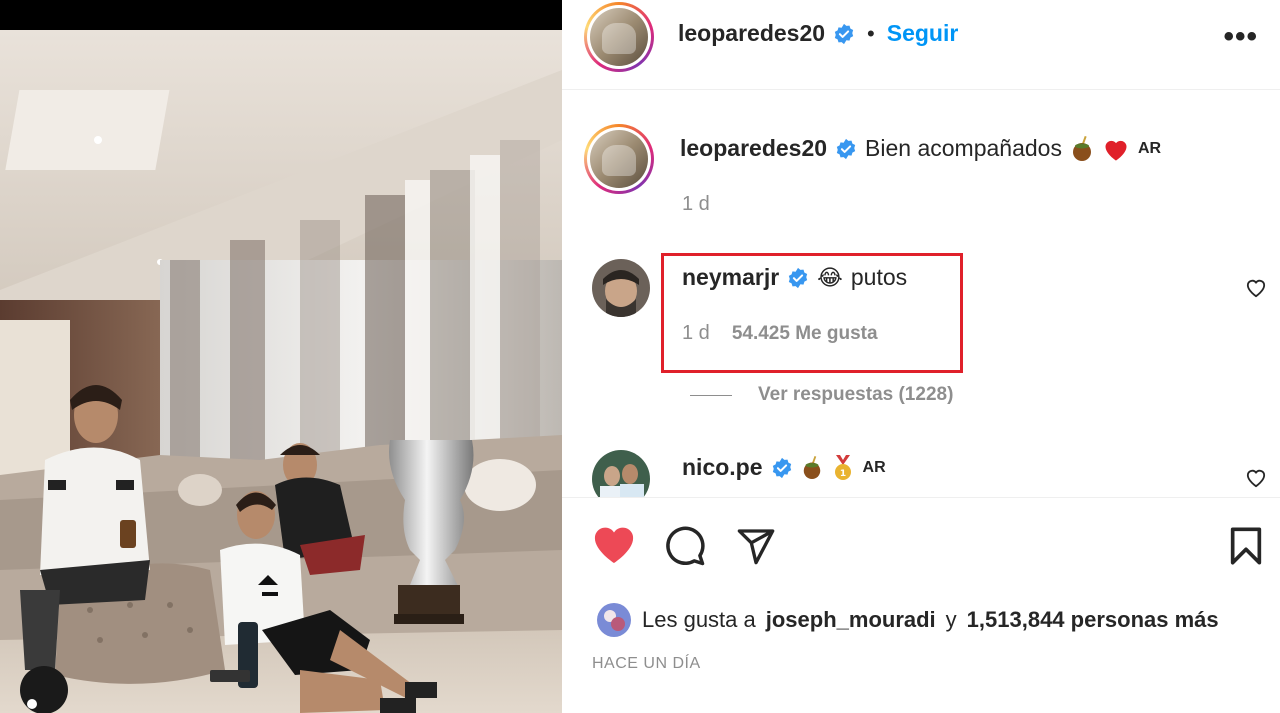 This screenshot has height=713, width=1280. I want to click on comment-nicope-clip: nico.pe 1 AR, so click(921, 468).